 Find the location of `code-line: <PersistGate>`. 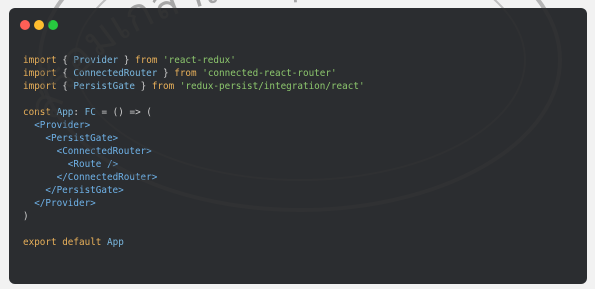

code-line: <PersistGate> is located at coordinates (194, 138).